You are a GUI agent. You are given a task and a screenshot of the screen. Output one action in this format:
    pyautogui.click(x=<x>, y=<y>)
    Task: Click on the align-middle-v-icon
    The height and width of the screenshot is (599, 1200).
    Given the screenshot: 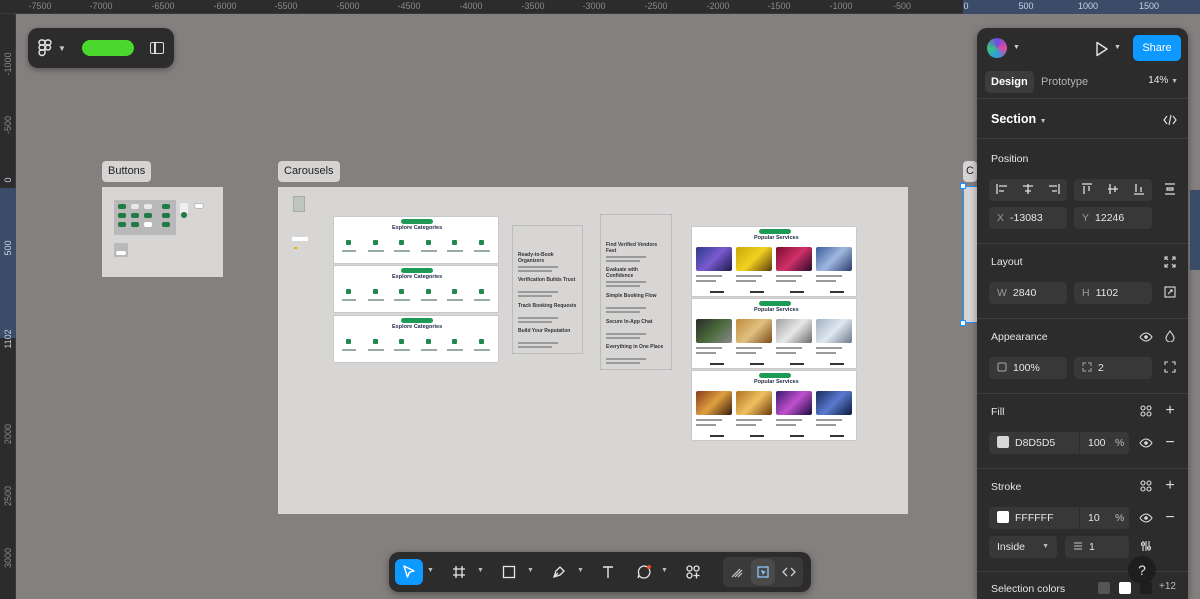 What is the action you would take?
    pyautogui.click(x=1113, y=189)
    